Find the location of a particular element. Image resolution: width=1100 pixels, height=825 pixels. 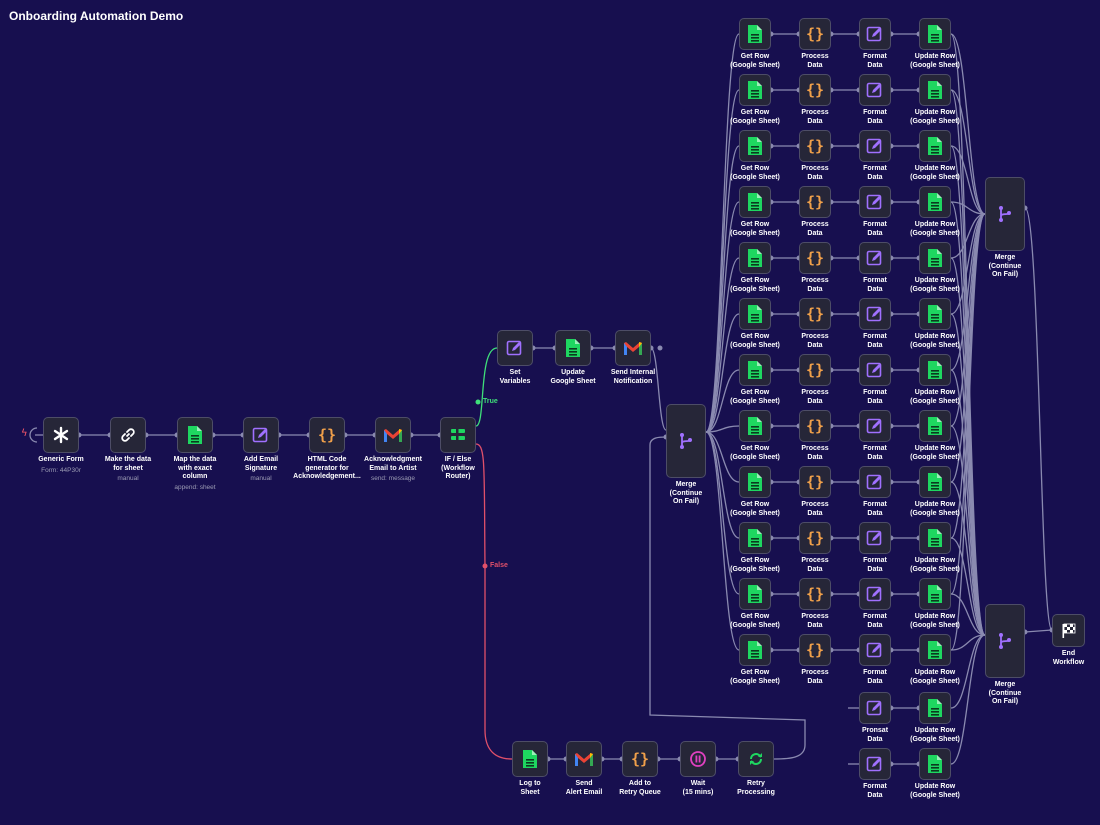

node-html-code-generator-for-acknowledgement: {} is located at coordinates (327, 435).